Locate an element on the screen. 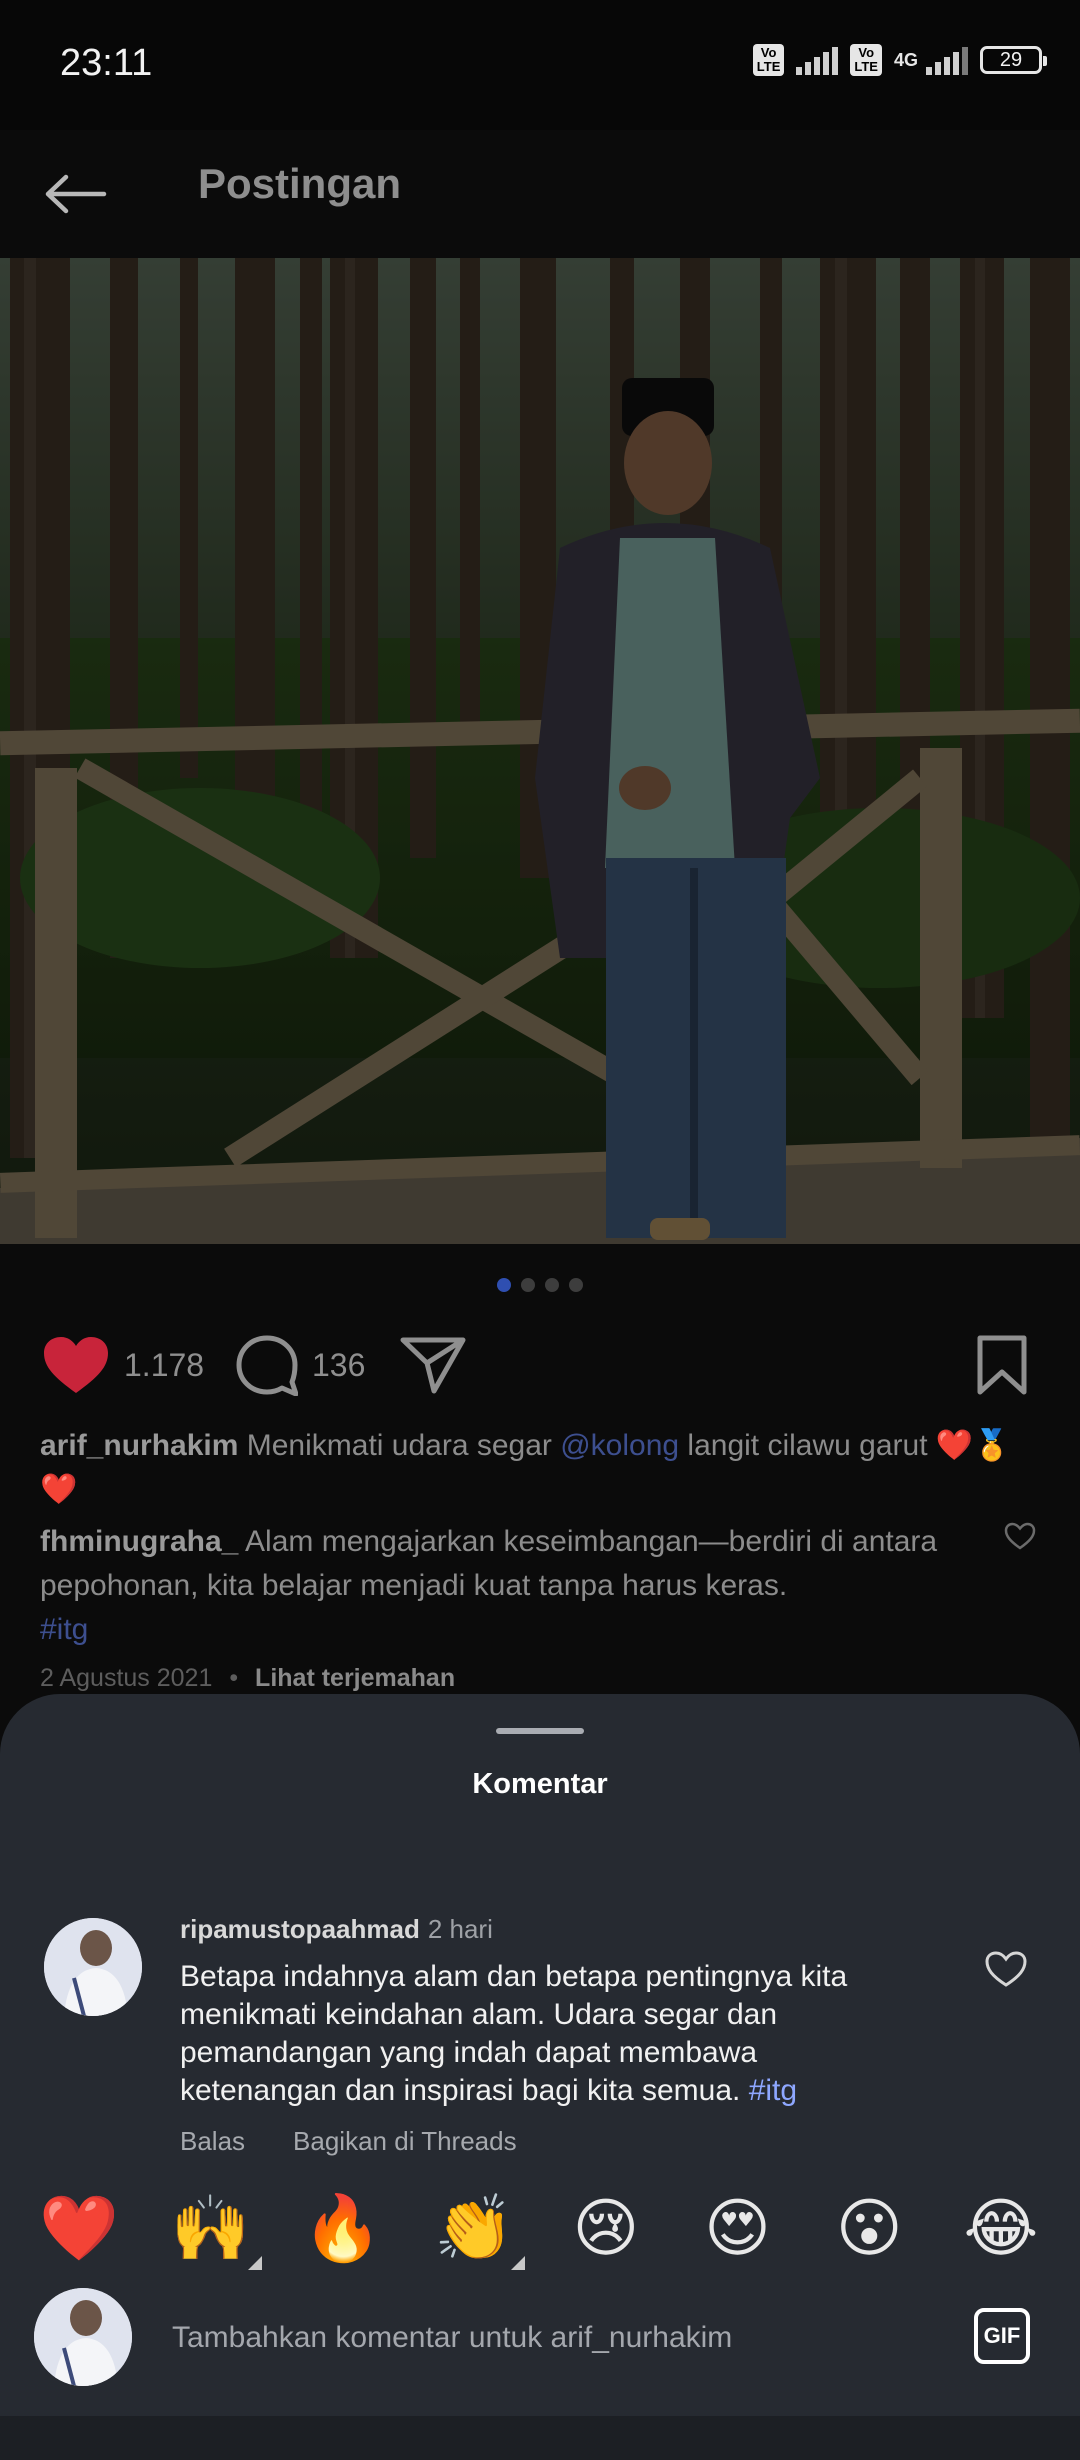 This screenshot has width=1080, height=2460. comment-input is located at coordinates (562, 2338).